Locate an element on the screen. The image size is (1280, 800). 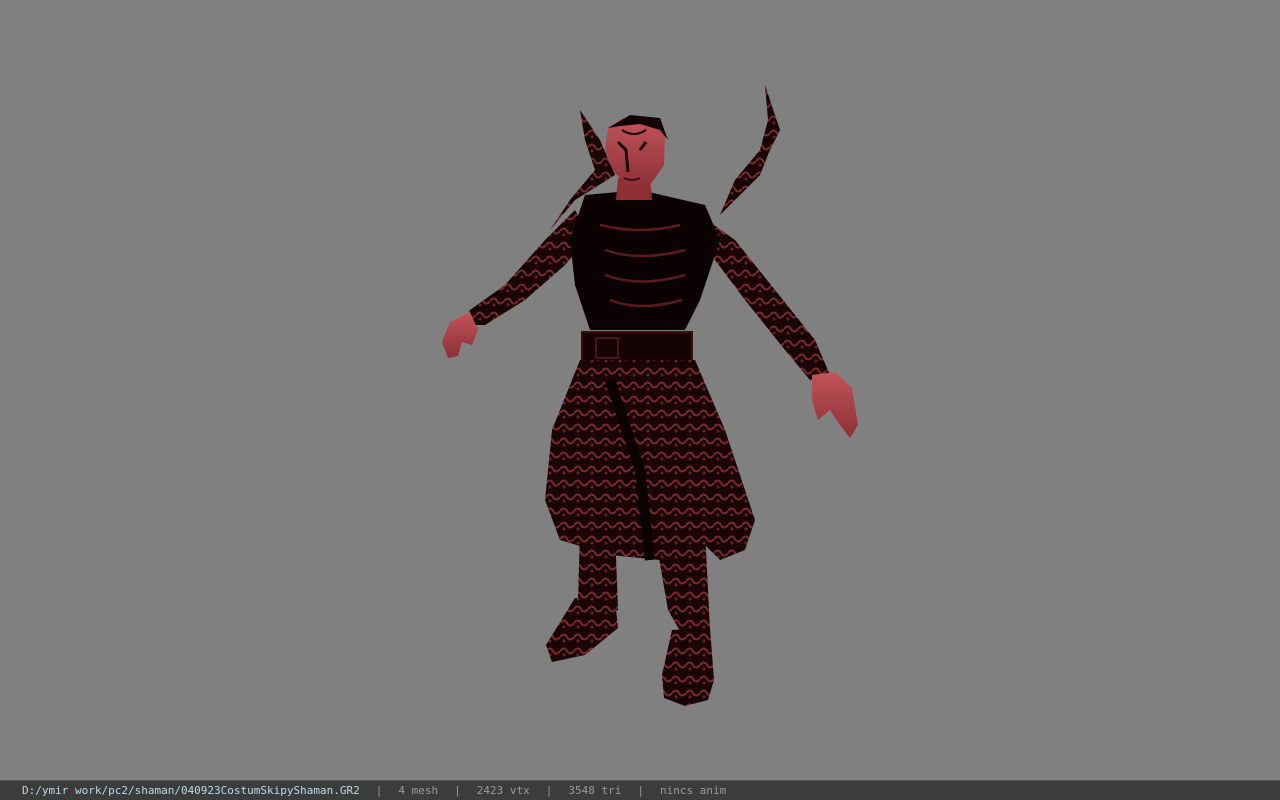
mesh-count: 4 mesh is located at coordinates (418, 790).